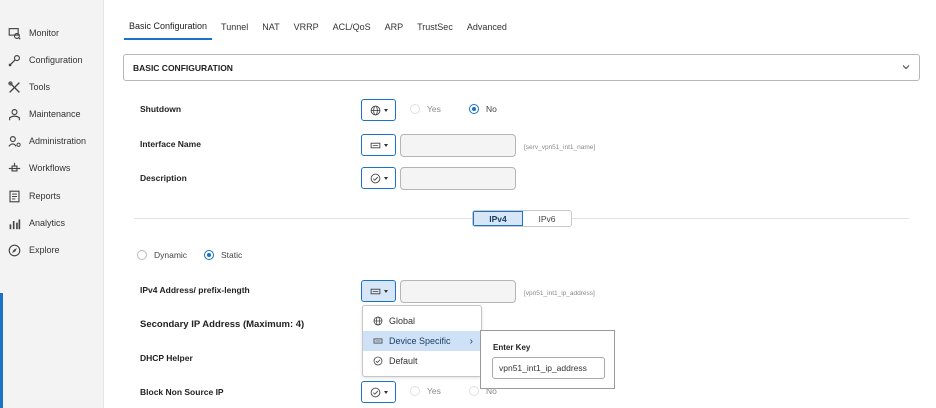  What do you see at coordinates (14, 60) in the screenshot?
I see `configuration-icon` at bounding box center [14, 60].